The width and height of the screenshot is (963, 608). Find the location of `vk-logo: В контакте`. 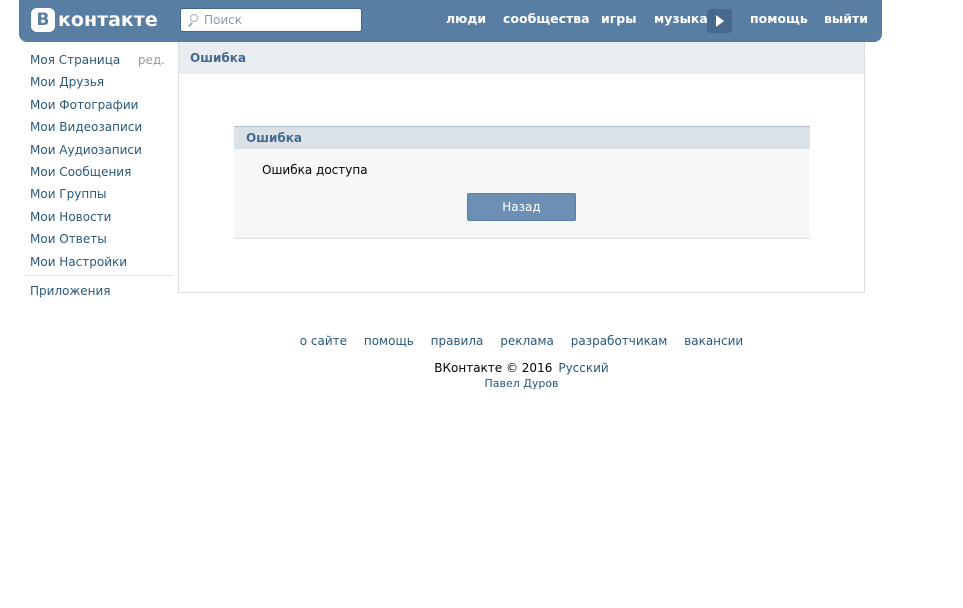

vk-logo: В контакте is located at coordinates (94, 20).